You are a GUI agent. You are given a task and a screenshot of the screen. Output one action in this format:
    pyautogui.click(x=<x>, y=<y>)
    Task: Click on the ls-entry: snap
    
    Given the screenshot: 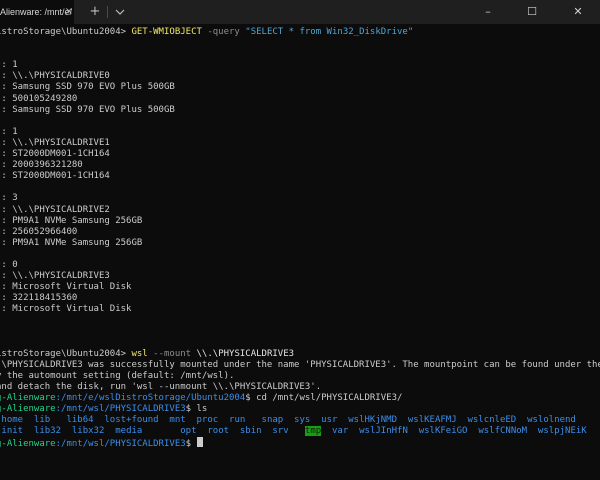 What is the action you would take?
    pyautogui.click(x=264, y=420)
    